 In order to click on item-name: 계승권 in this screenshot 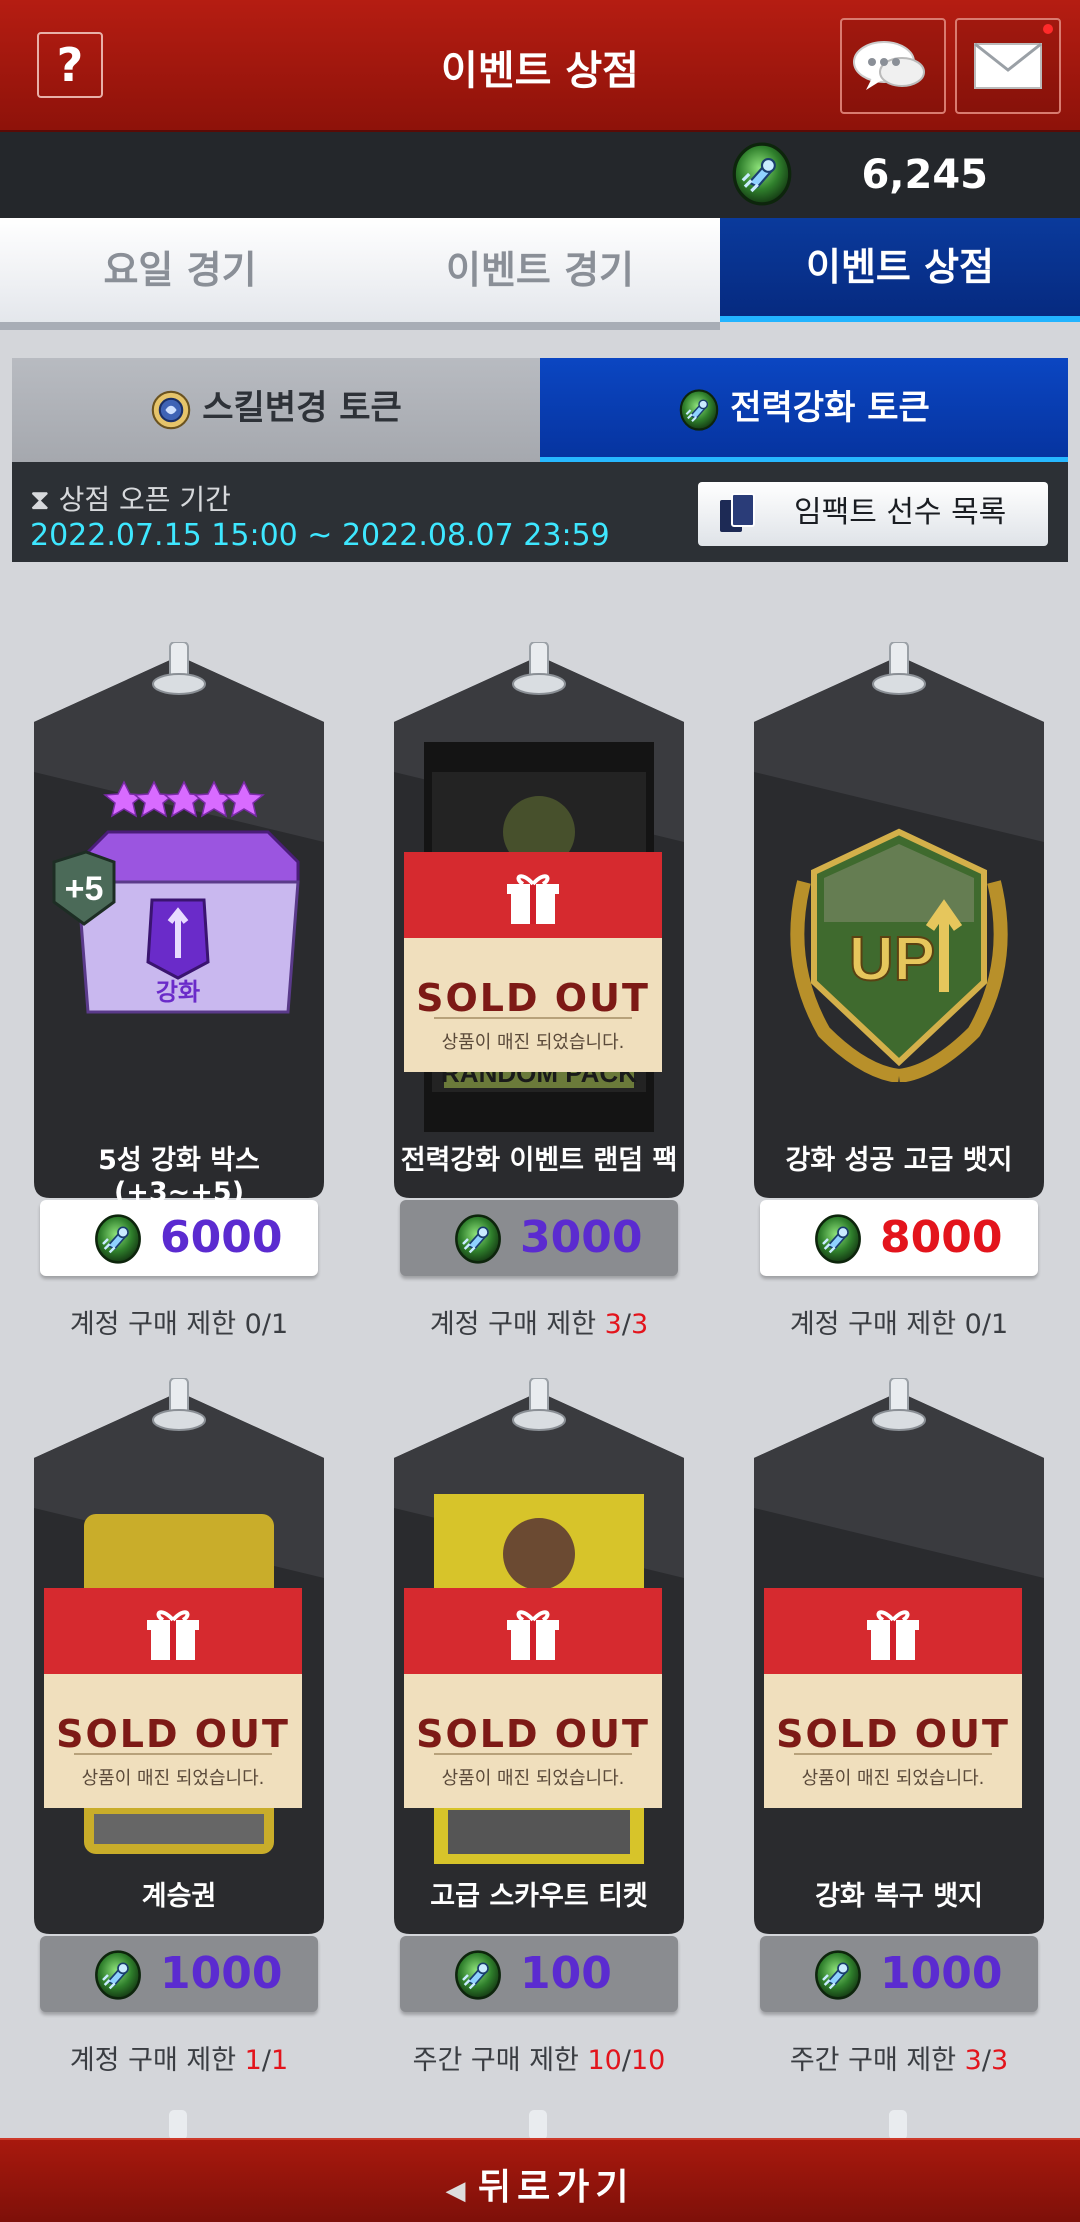, I will do `click(179, 1896)`.